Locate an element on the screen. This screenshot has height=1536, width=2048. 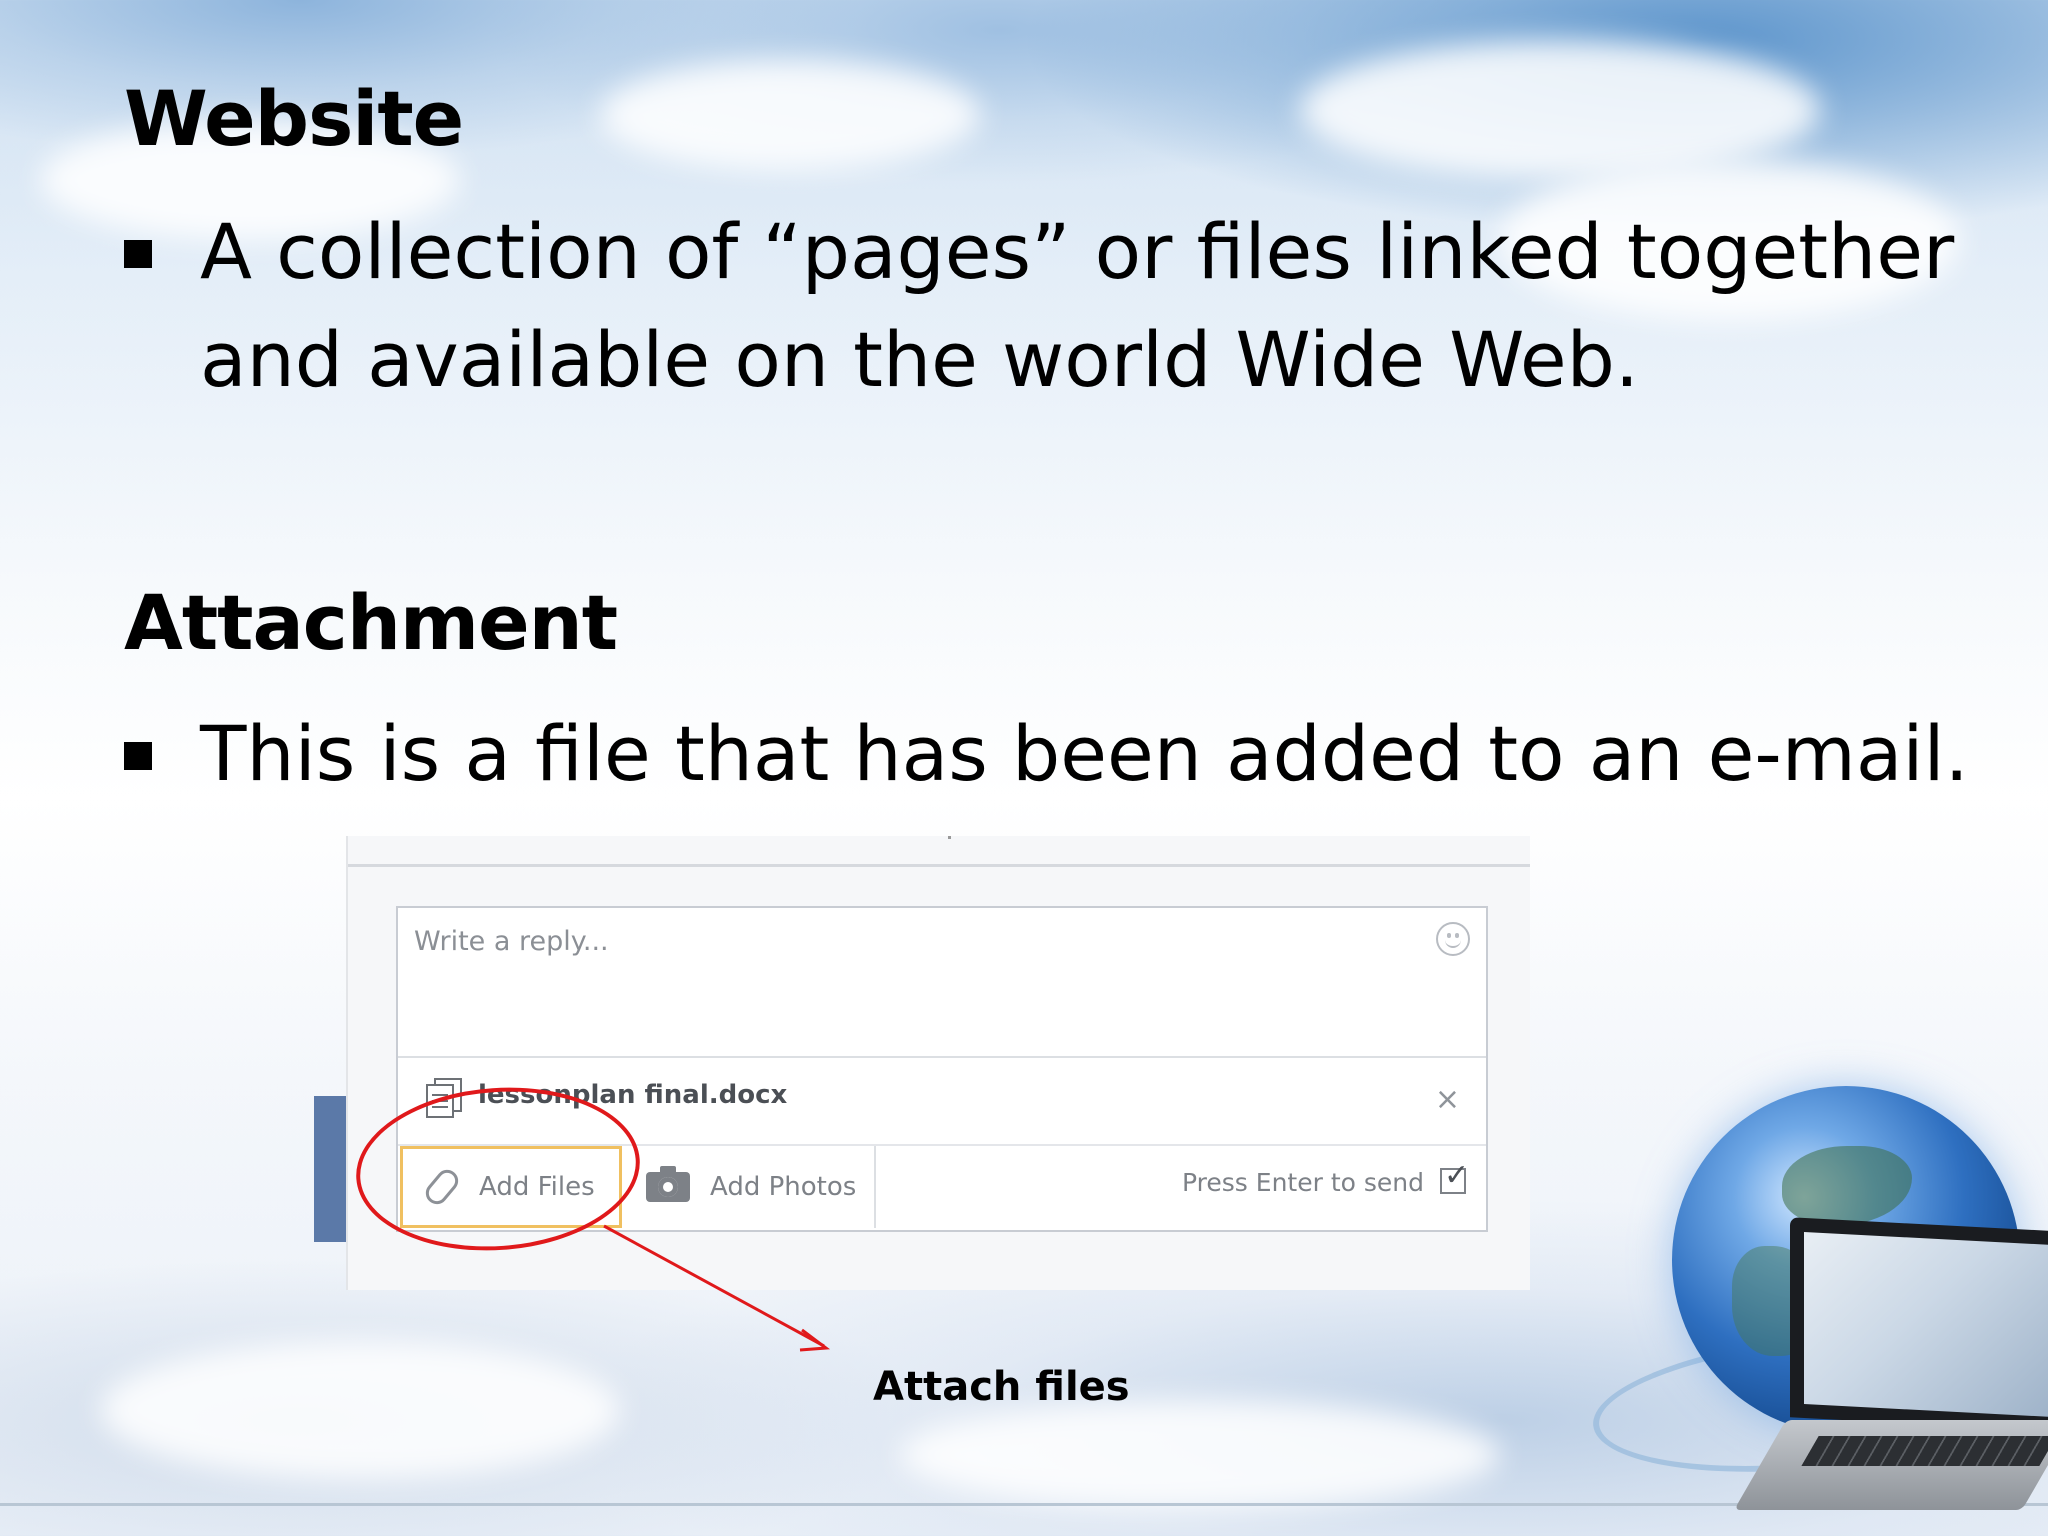
annotation-caption: Attach files is located at coordinates (1001, 1387).